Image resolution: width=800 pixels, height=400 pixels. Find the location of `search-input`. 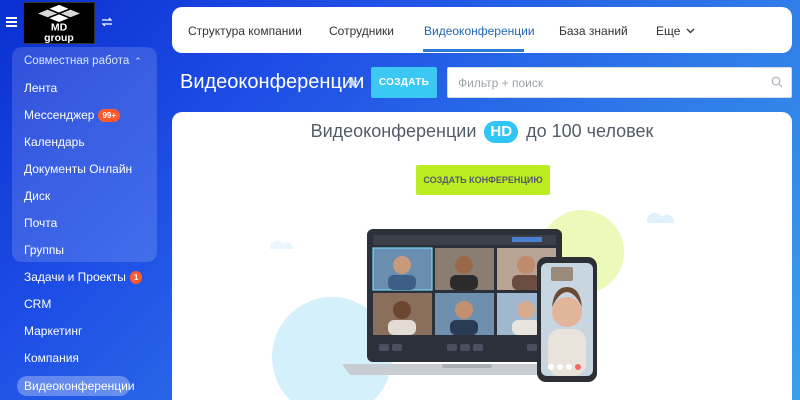

search-input is located at coordinates (619, 82).